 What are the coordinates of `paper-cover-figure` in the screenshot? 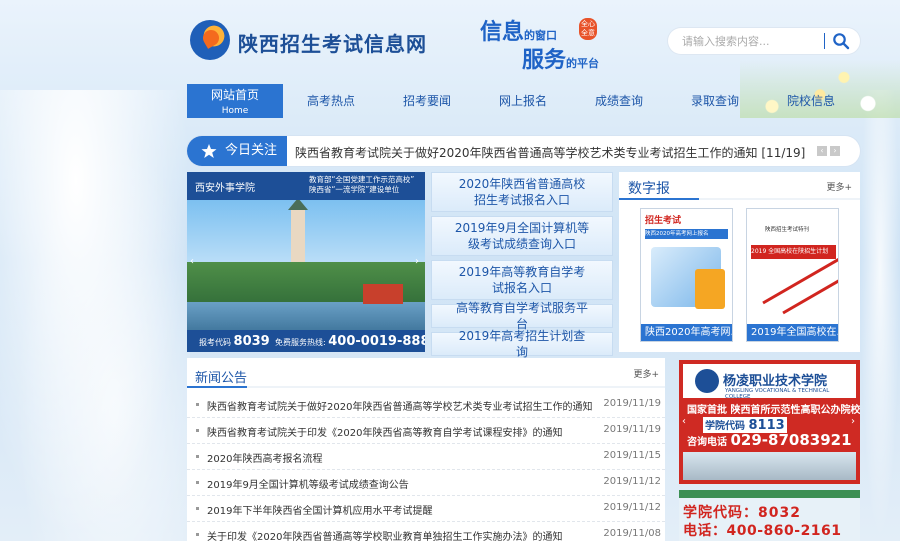 It's located at (710, 289).